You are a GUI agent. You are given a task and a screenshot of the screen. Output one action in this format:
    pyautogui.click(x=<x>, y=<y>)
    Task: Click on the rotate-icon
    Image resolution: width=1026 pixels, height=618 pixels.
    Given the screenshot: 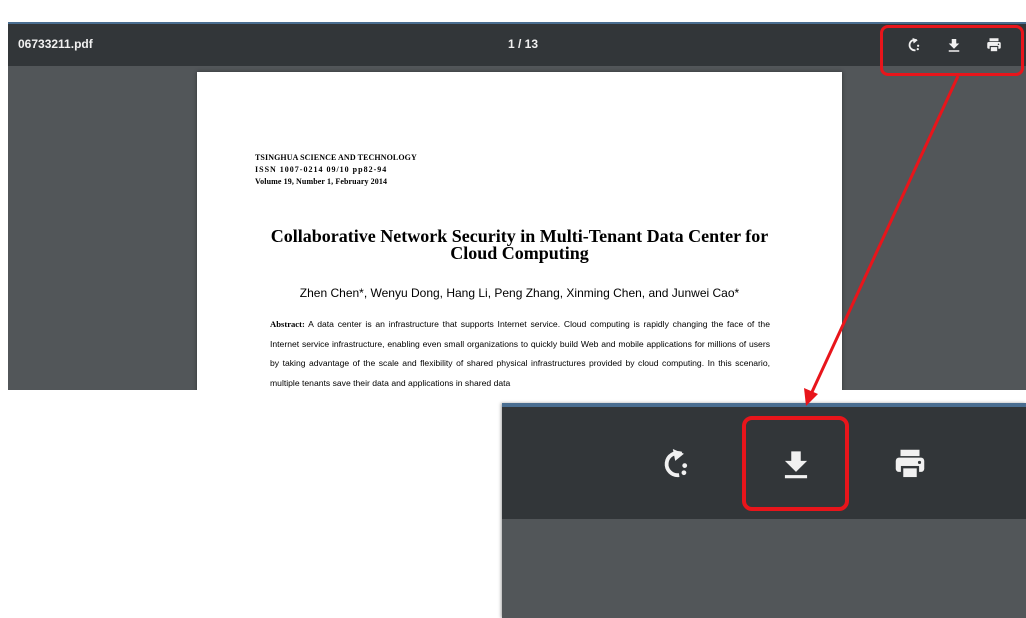 What is the action you would take?
    pyautogui.click(x=676, y=463)
    